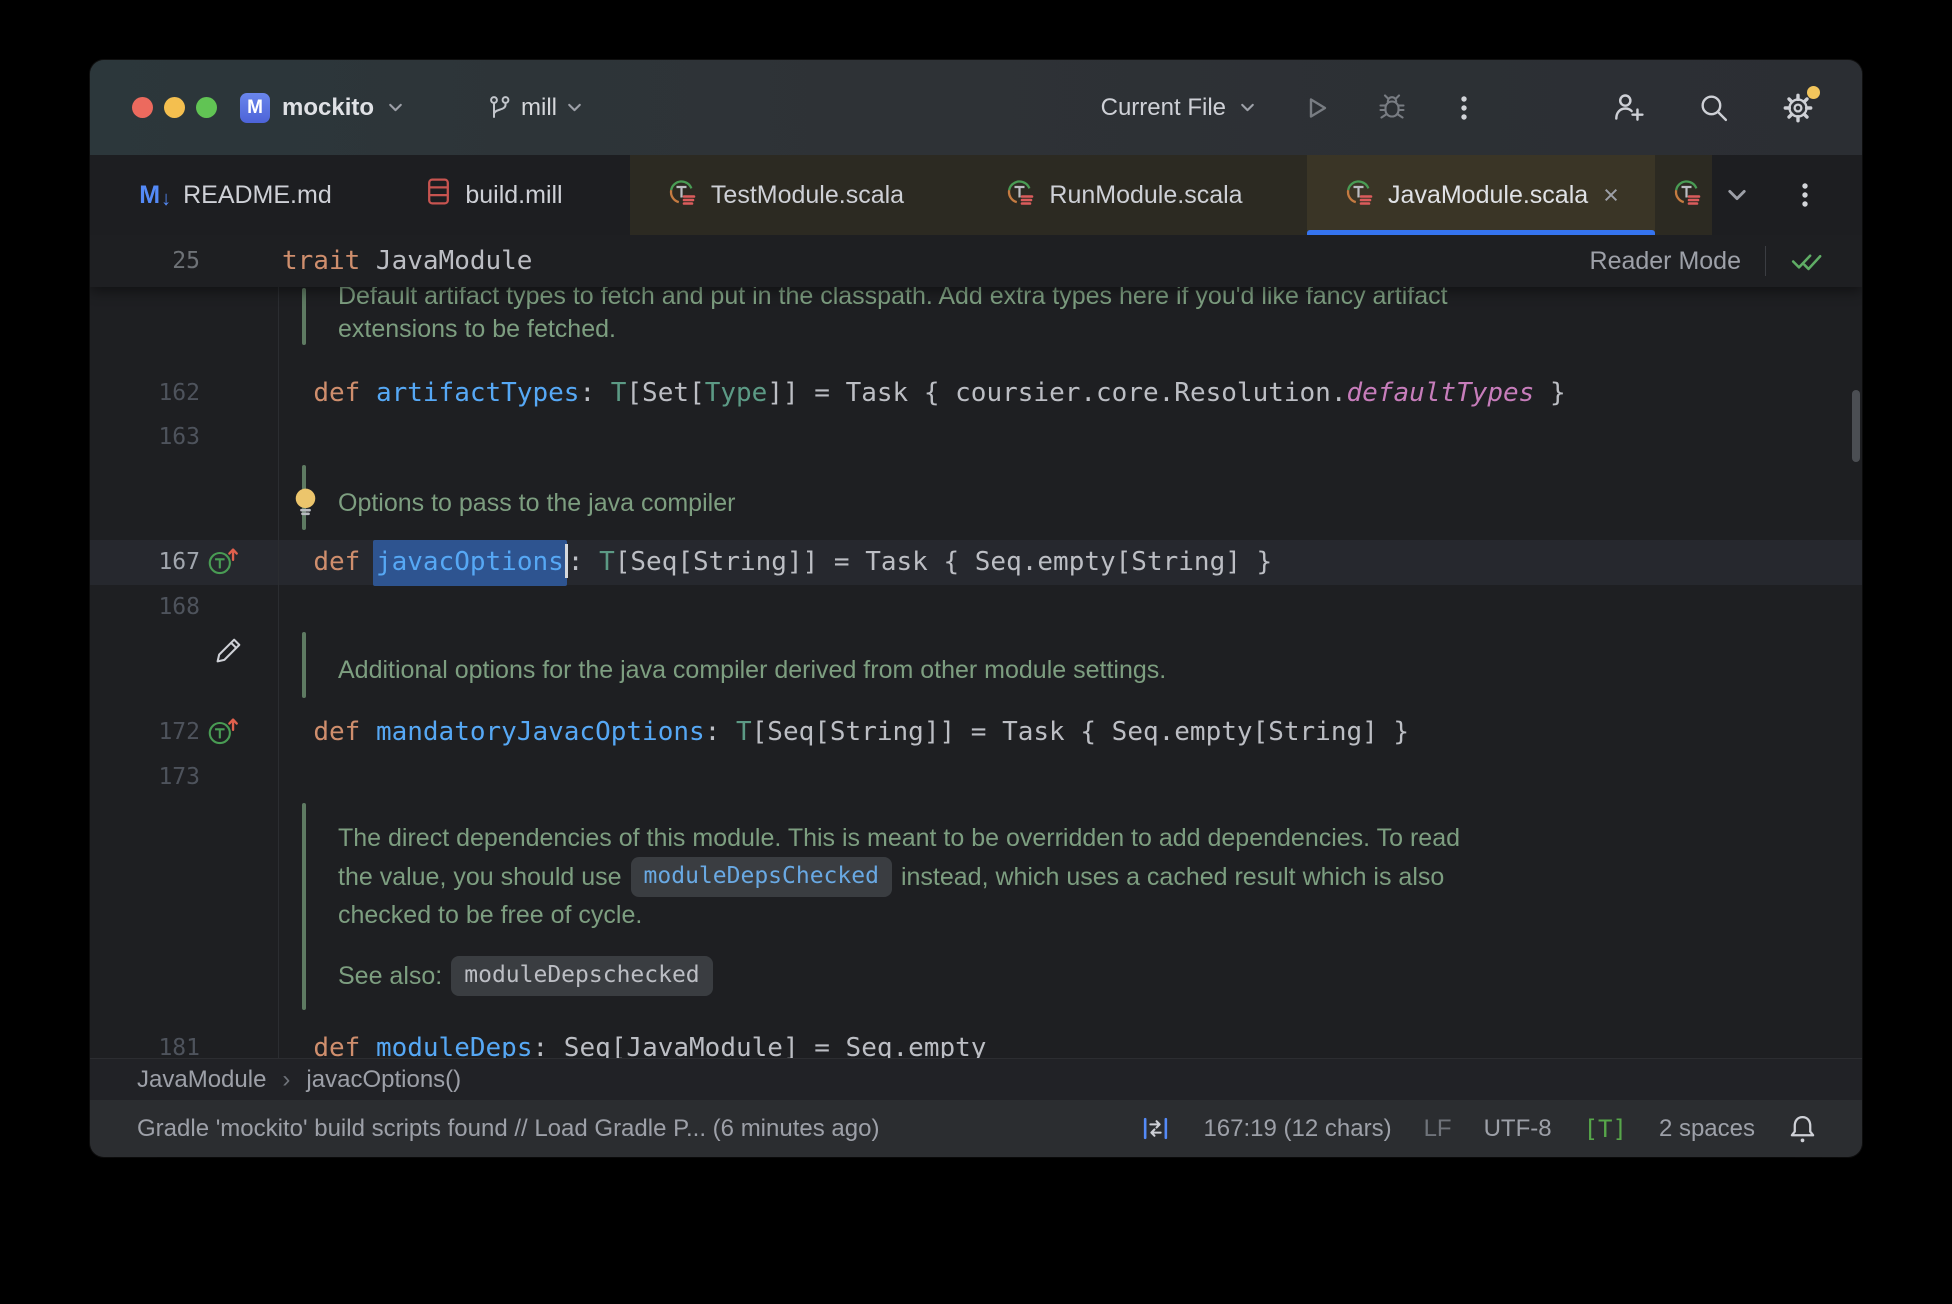 The image size is (1952, 1304). What do you see at coordinates (206, 107) in the screenshot?
I see `maximize-window-button` at bounding box center [206, 107].